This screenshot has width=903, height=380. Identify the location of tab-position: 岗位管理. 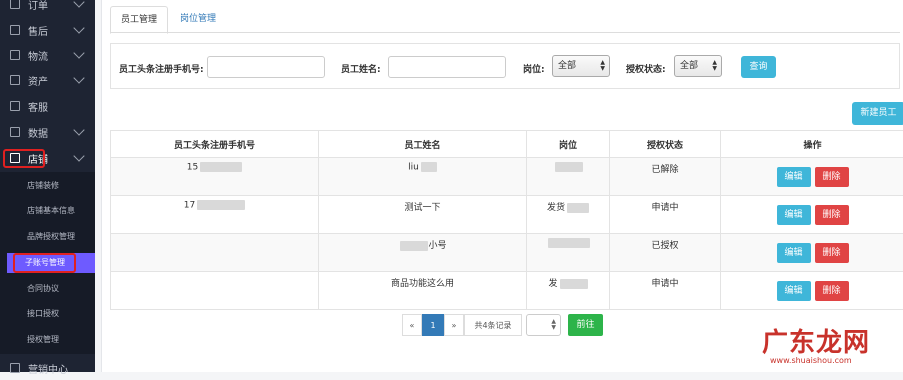
(198, 19).